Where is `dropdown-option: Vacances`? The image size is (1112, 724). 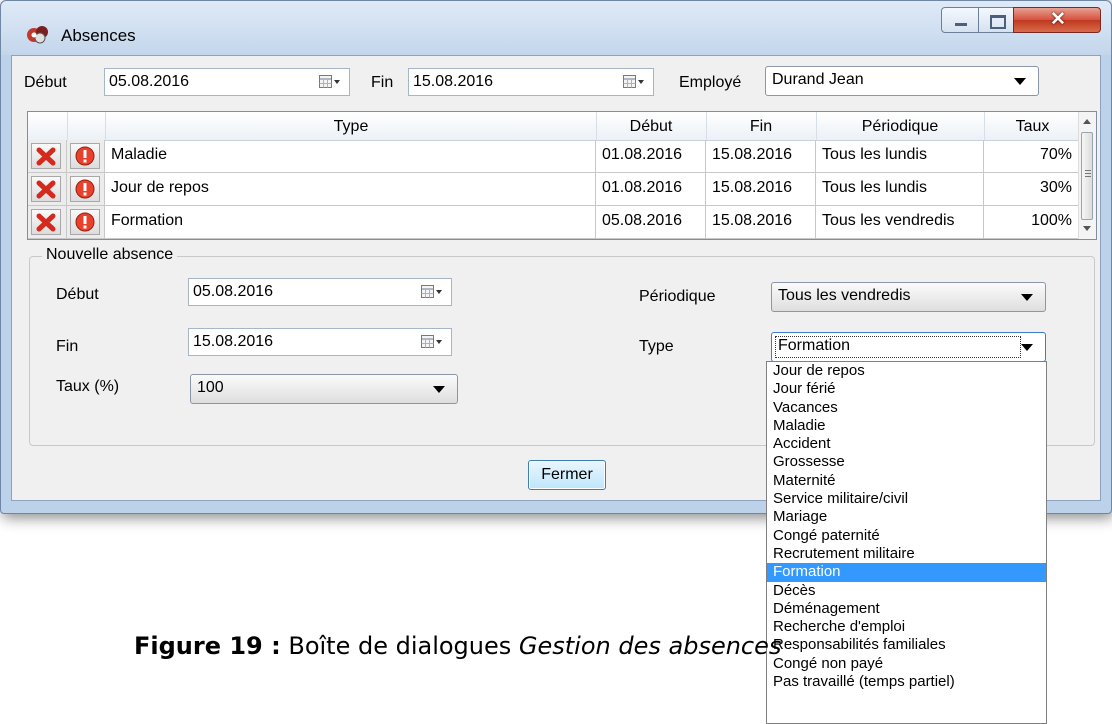
dropdown-option: Vacances is located at coordinates (906, 408).